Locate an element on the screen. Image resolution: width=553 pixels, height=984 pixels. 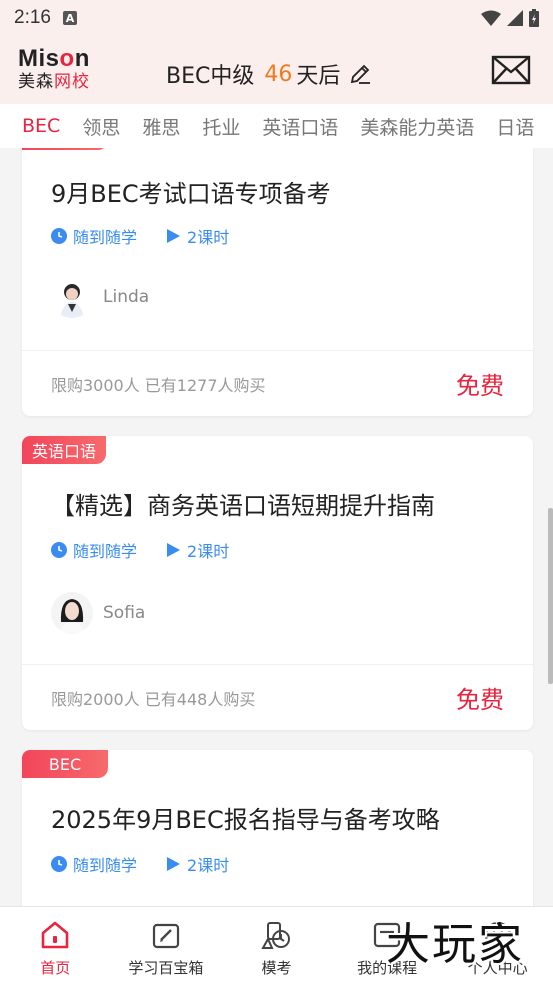
status-time: 2:16 is located at coordinates (32, 17).